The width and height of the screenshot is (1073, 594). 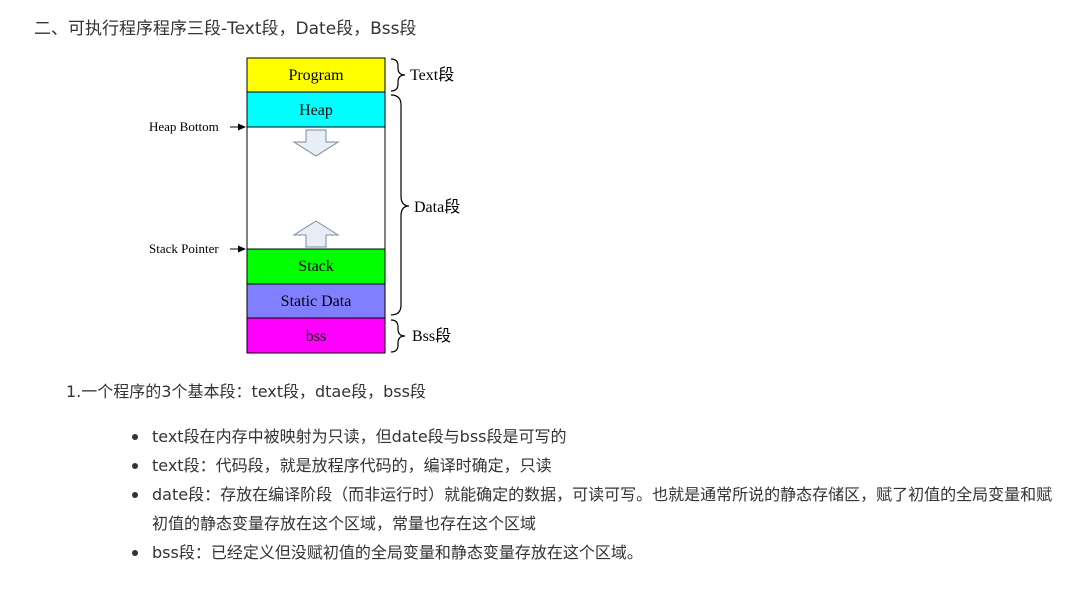 I want to click on list-item-text: bss段：已经定义但没赋初值的全局变量和静态变量存放在这个区域。, so click(x=397, y=552).